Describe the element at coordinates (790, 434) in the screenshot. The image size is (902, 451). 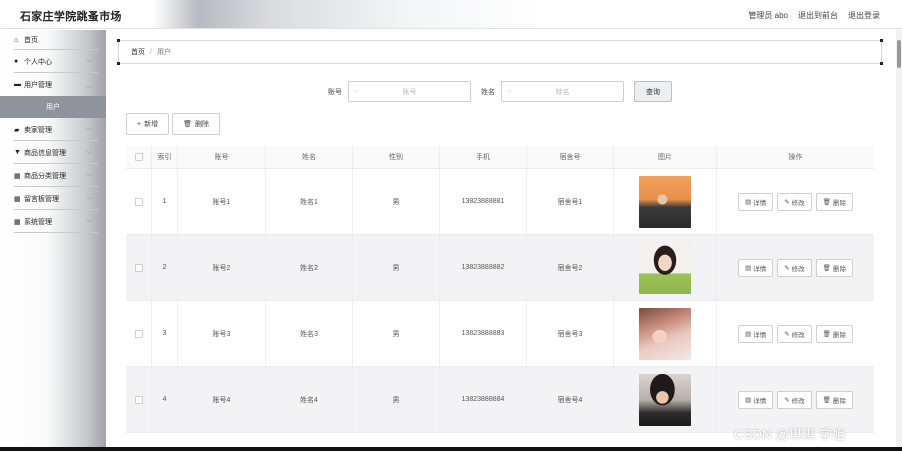
I see `watermark: CSDN @琪琪 学姐` at that location.